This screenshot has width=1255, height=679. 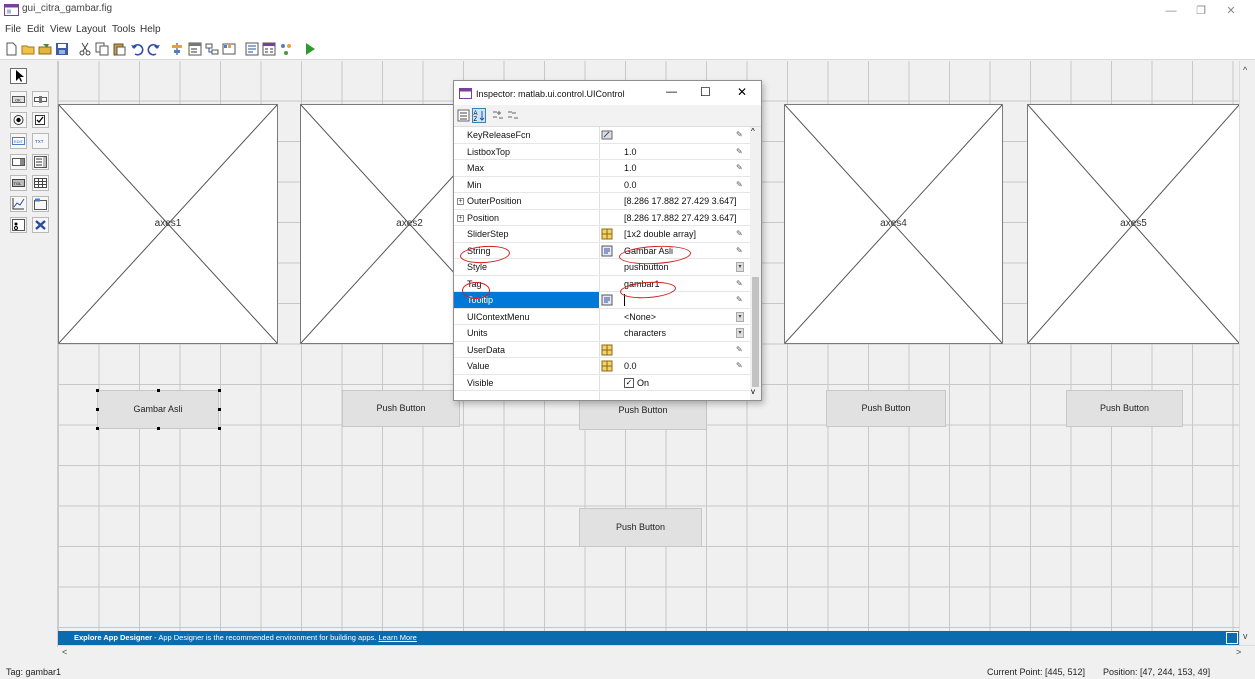 What do you see at coordinates (602, 168) in the screenshot?
I see `property-row-max: Max 1.0 ✎` at bounding box center [602, 168].